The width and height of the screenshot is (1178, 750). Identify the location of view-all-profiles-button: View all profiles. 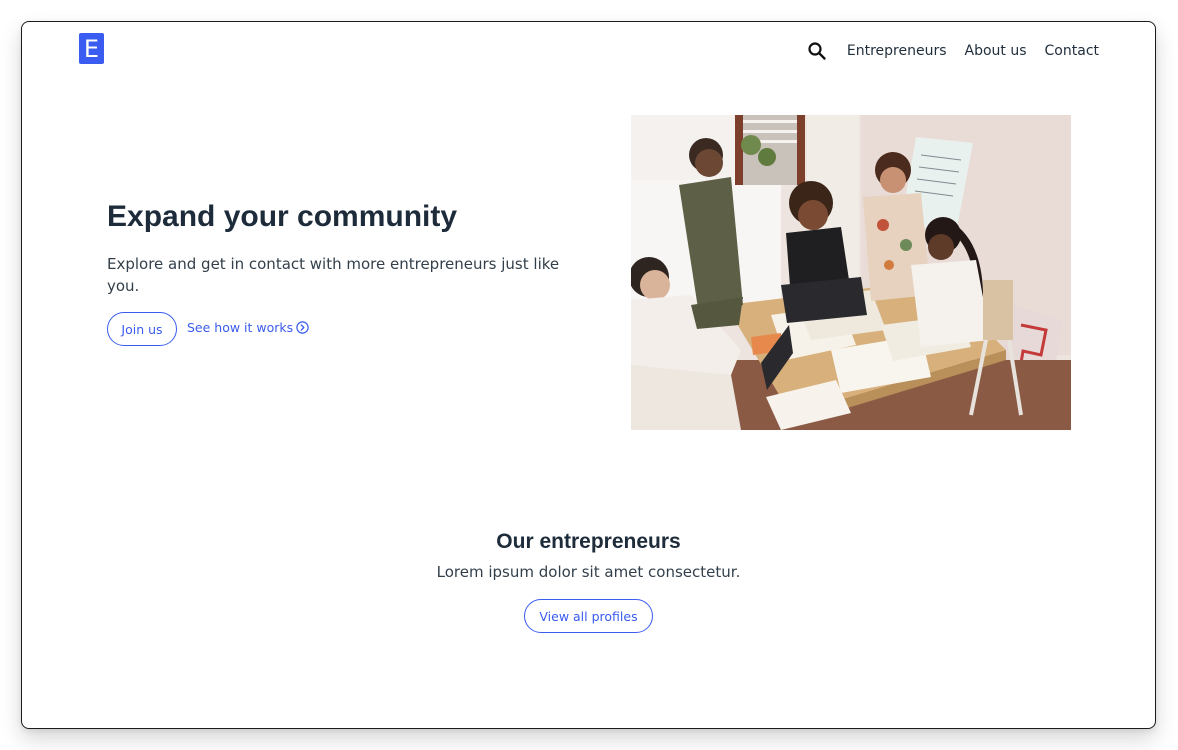
(588, 616).